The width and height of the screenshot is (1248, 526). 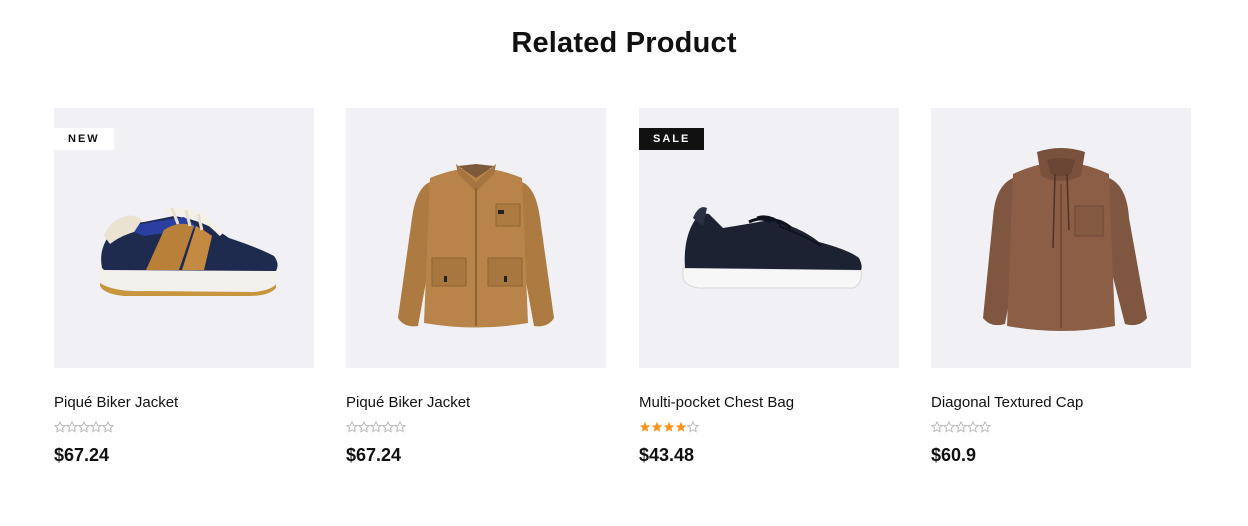 I want to click on product-price: $43.48, so click(x=667, y=455).